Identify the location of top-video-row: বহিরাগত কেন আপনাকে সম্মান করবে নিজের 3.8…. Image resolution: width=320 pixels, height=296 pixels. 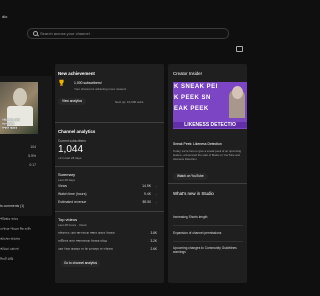
(107, 234).